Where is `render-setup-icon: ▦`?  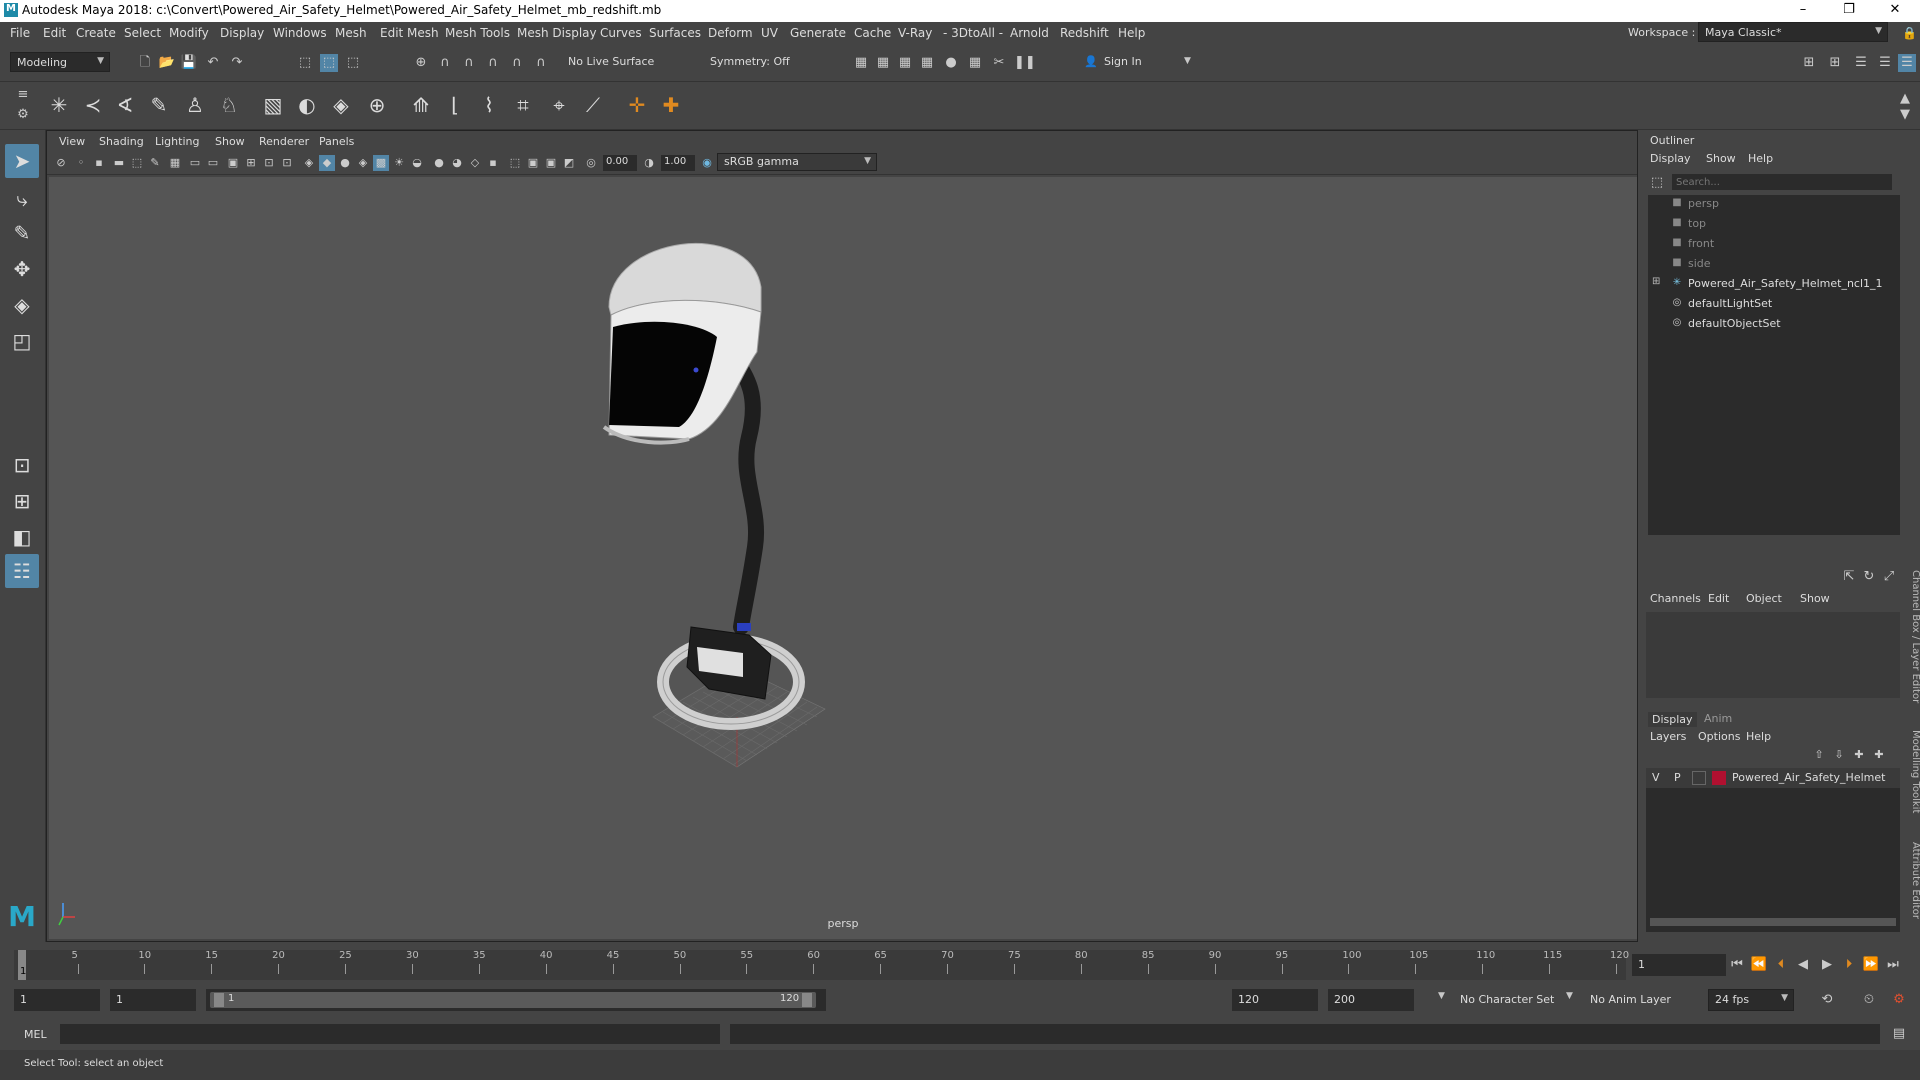 render-setup-icon: ▦ is located at coordinates (975, 63).